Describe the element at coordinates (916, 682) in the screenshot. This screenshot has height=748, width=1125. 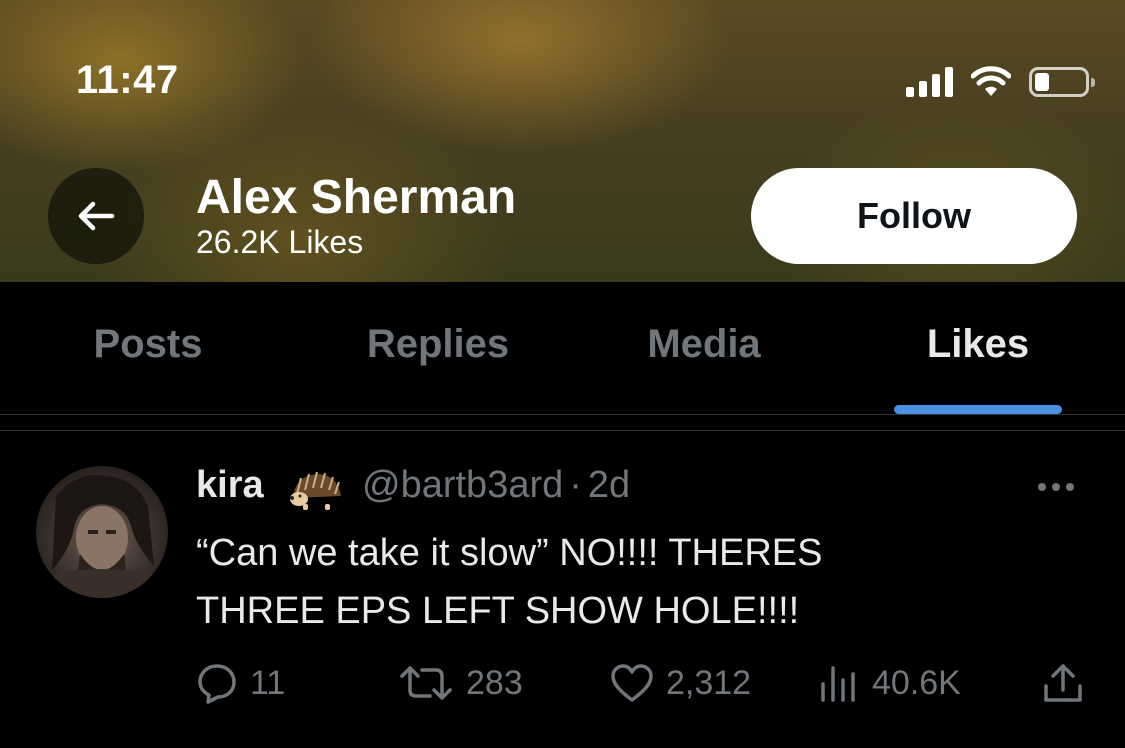
I see `views-count: 40.6K` at that location.